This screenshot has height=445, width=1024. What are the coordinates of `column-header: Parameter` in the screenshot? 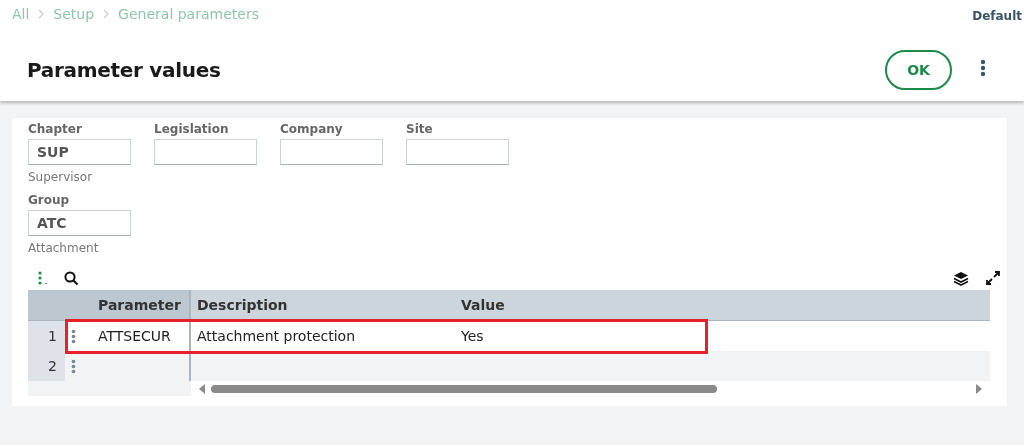 It's located at (141, 305).